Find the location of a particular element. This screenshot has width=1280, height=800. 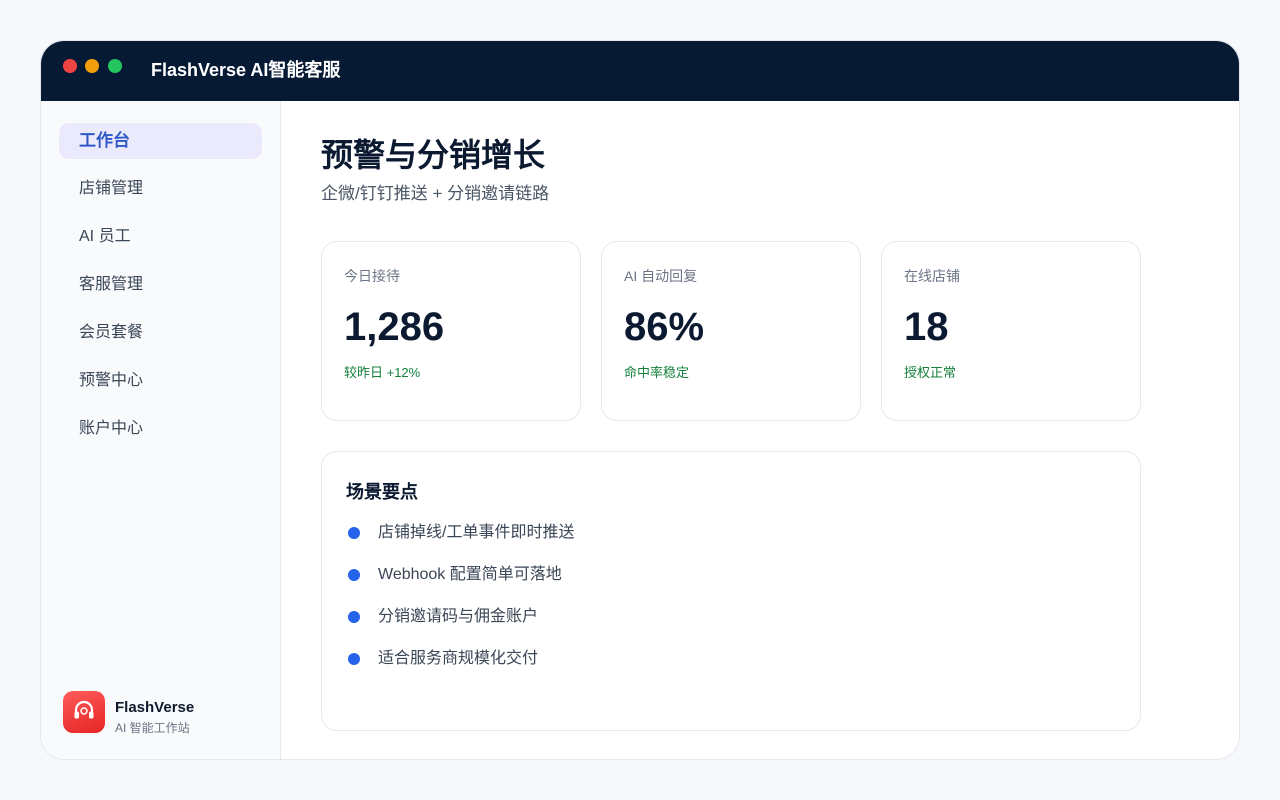

list-item-text: 适合服务商规模化交付 is located at coordinates (458, 658).